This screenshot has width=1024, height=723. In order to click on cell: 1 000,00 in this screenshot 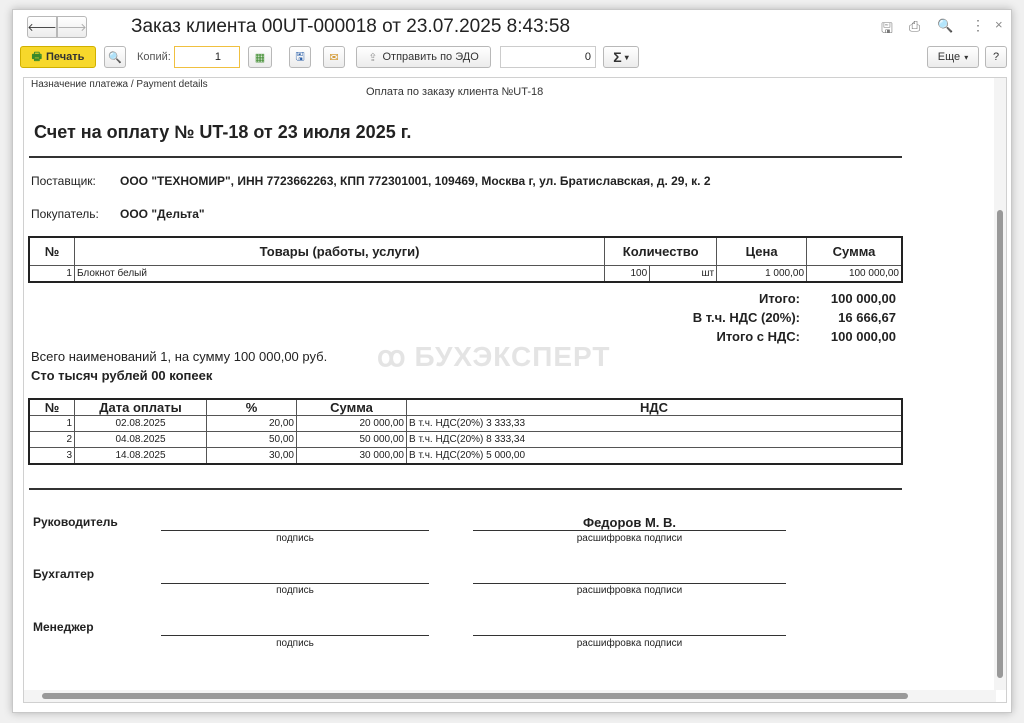, I will do `click(762, 273)`.